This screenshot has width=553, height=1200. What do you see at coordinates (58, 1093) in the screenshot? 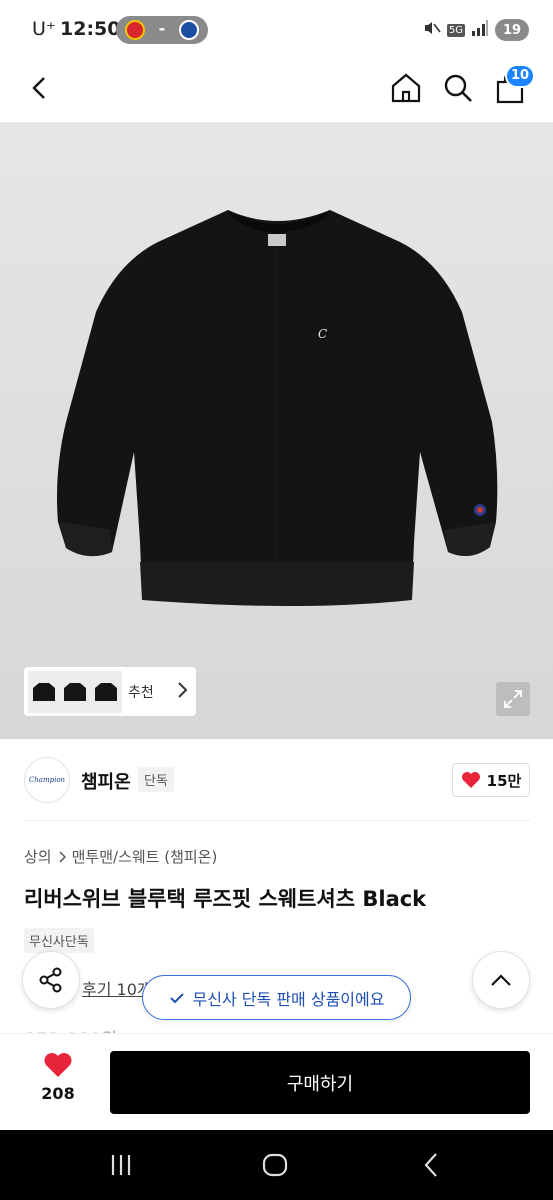
I see `product-like-count: 208` at bounding box center [58, 1093].